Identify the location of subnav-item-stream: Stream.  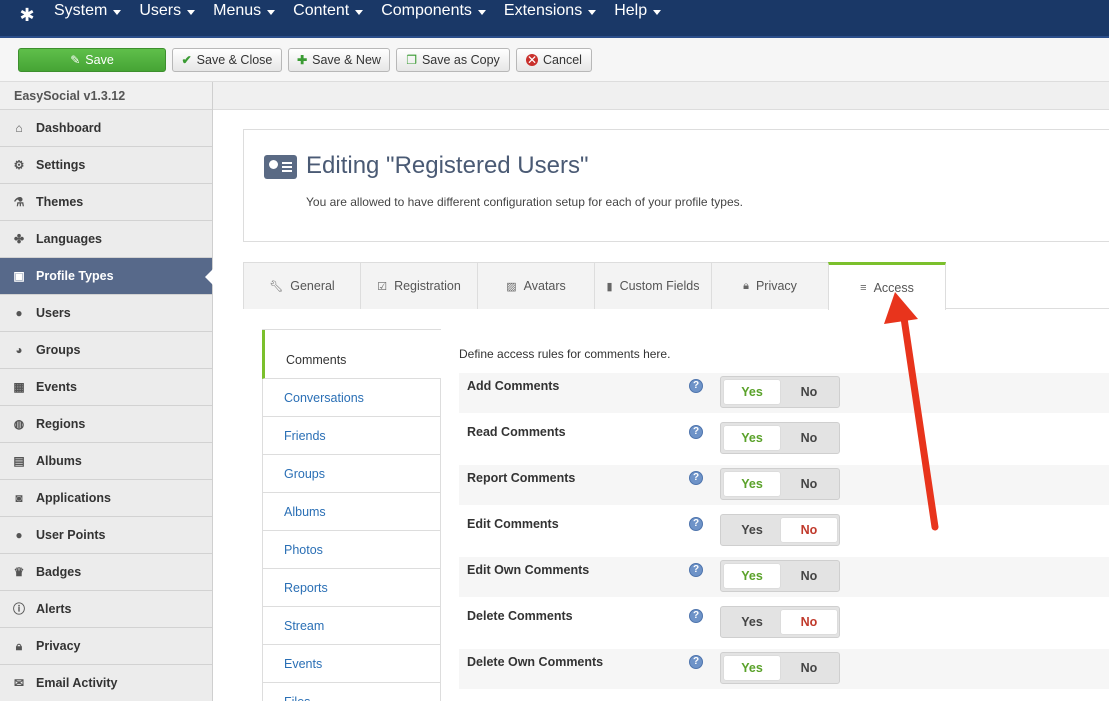
(351, 626).